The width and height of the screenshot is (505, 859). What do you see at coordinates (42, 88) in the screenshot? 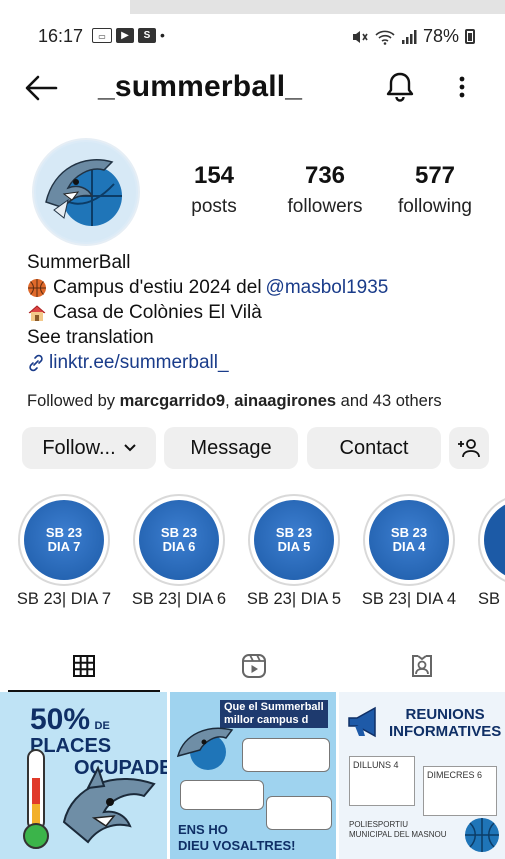
I see `back-arrow-icon` at bounding box center [42, 88].